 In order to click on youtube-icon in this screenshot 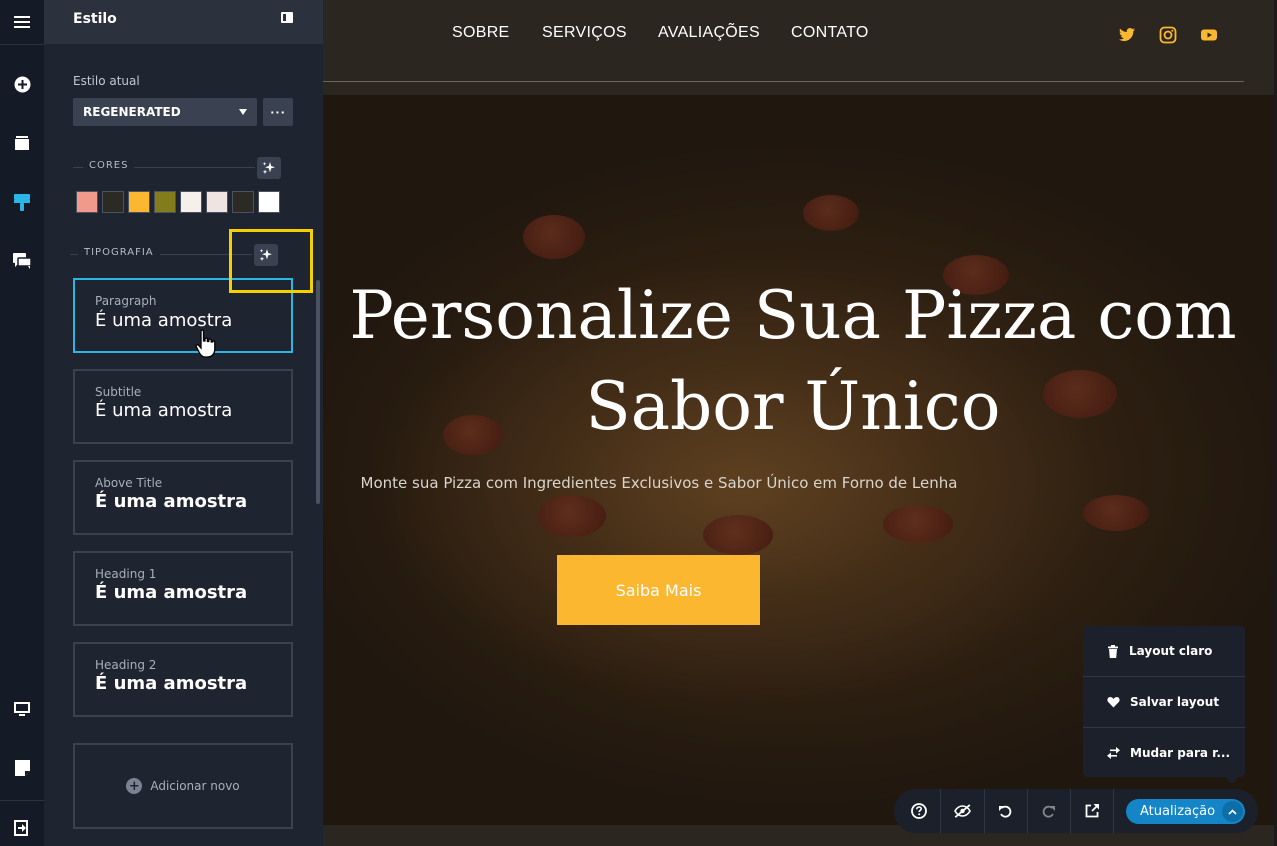, I will do `click(1209, 35)`.